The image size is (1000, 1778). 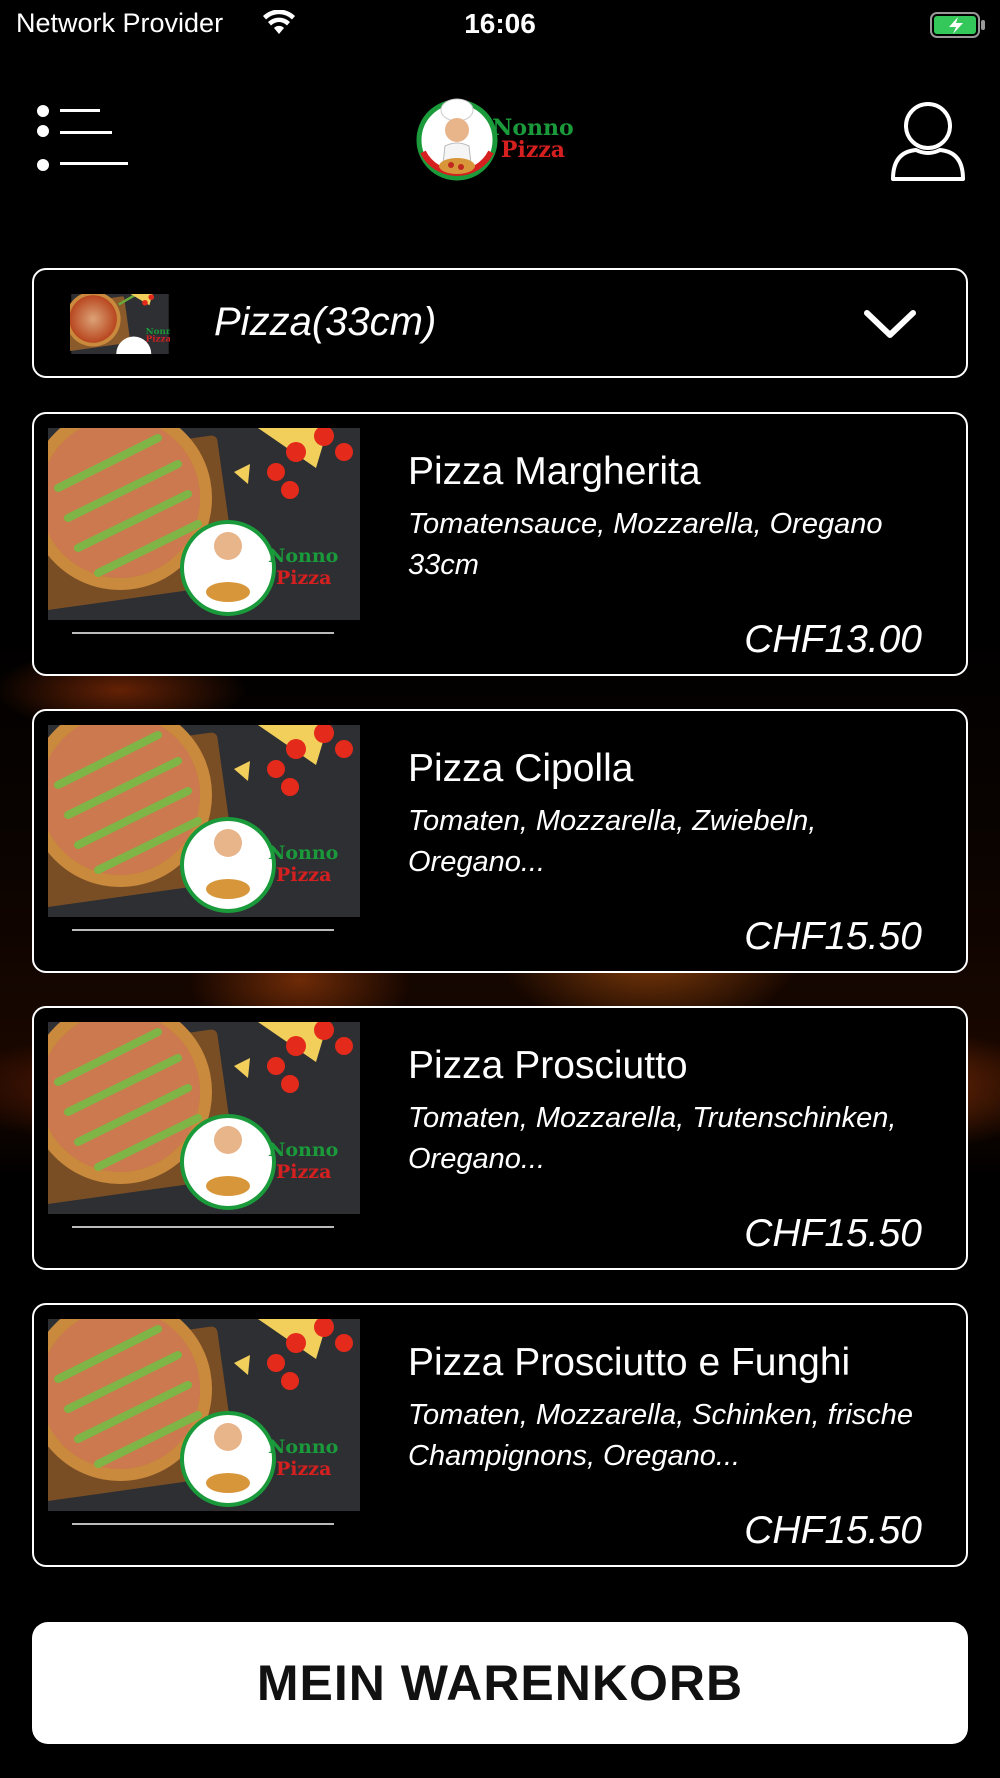 What do you see at coordinates (957, 25) in the screenshot?
I see `battery-charging-icon` at bounding box center [957, 25].